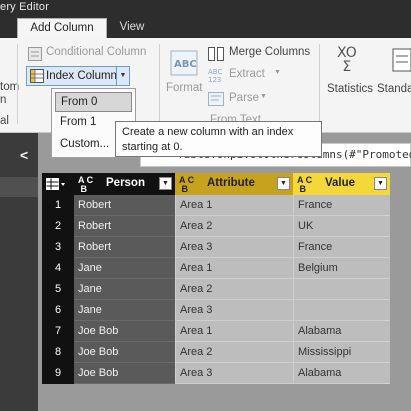 The width and height of the screenshot is (411, 411). What do you see at coordinates (58, 226) in the screenshot?
I see `row-index: 2` at bounding box center [58, 226].